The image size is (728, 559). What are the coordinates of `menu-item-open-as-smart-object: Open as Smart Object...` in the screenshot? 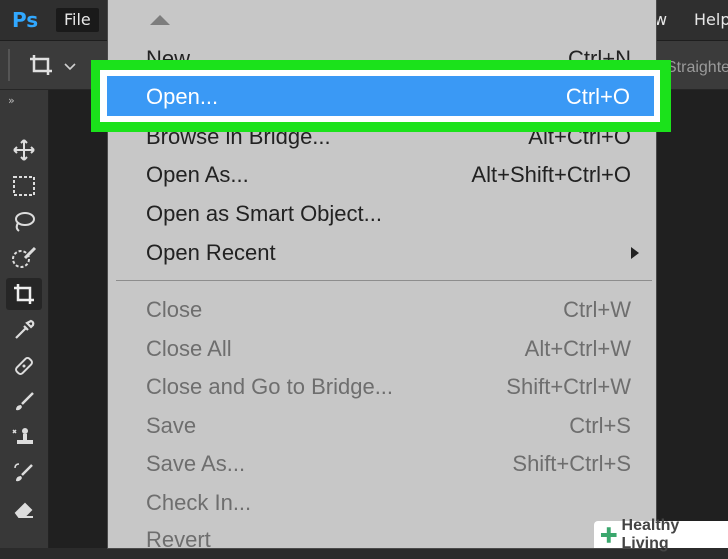 It's located at (382, 214).